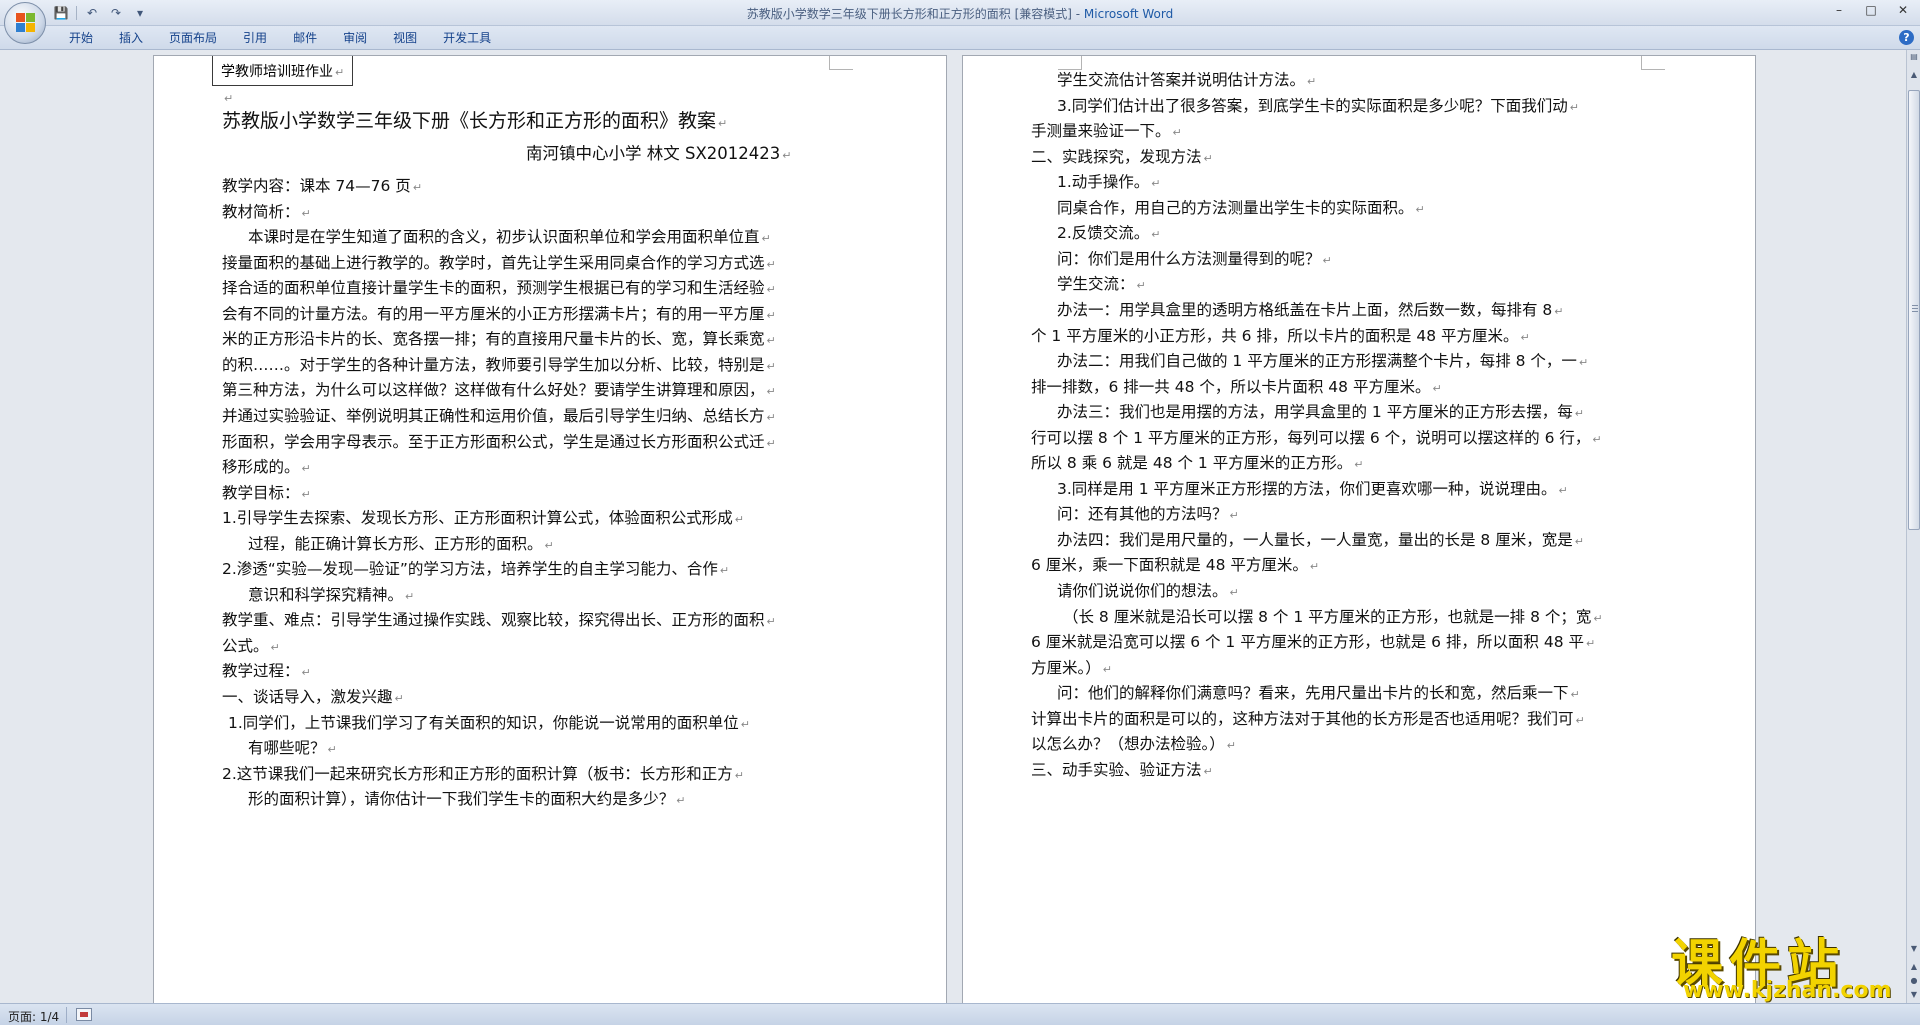  I want to click on line-text: 学生交流：, so click(1096, 284).